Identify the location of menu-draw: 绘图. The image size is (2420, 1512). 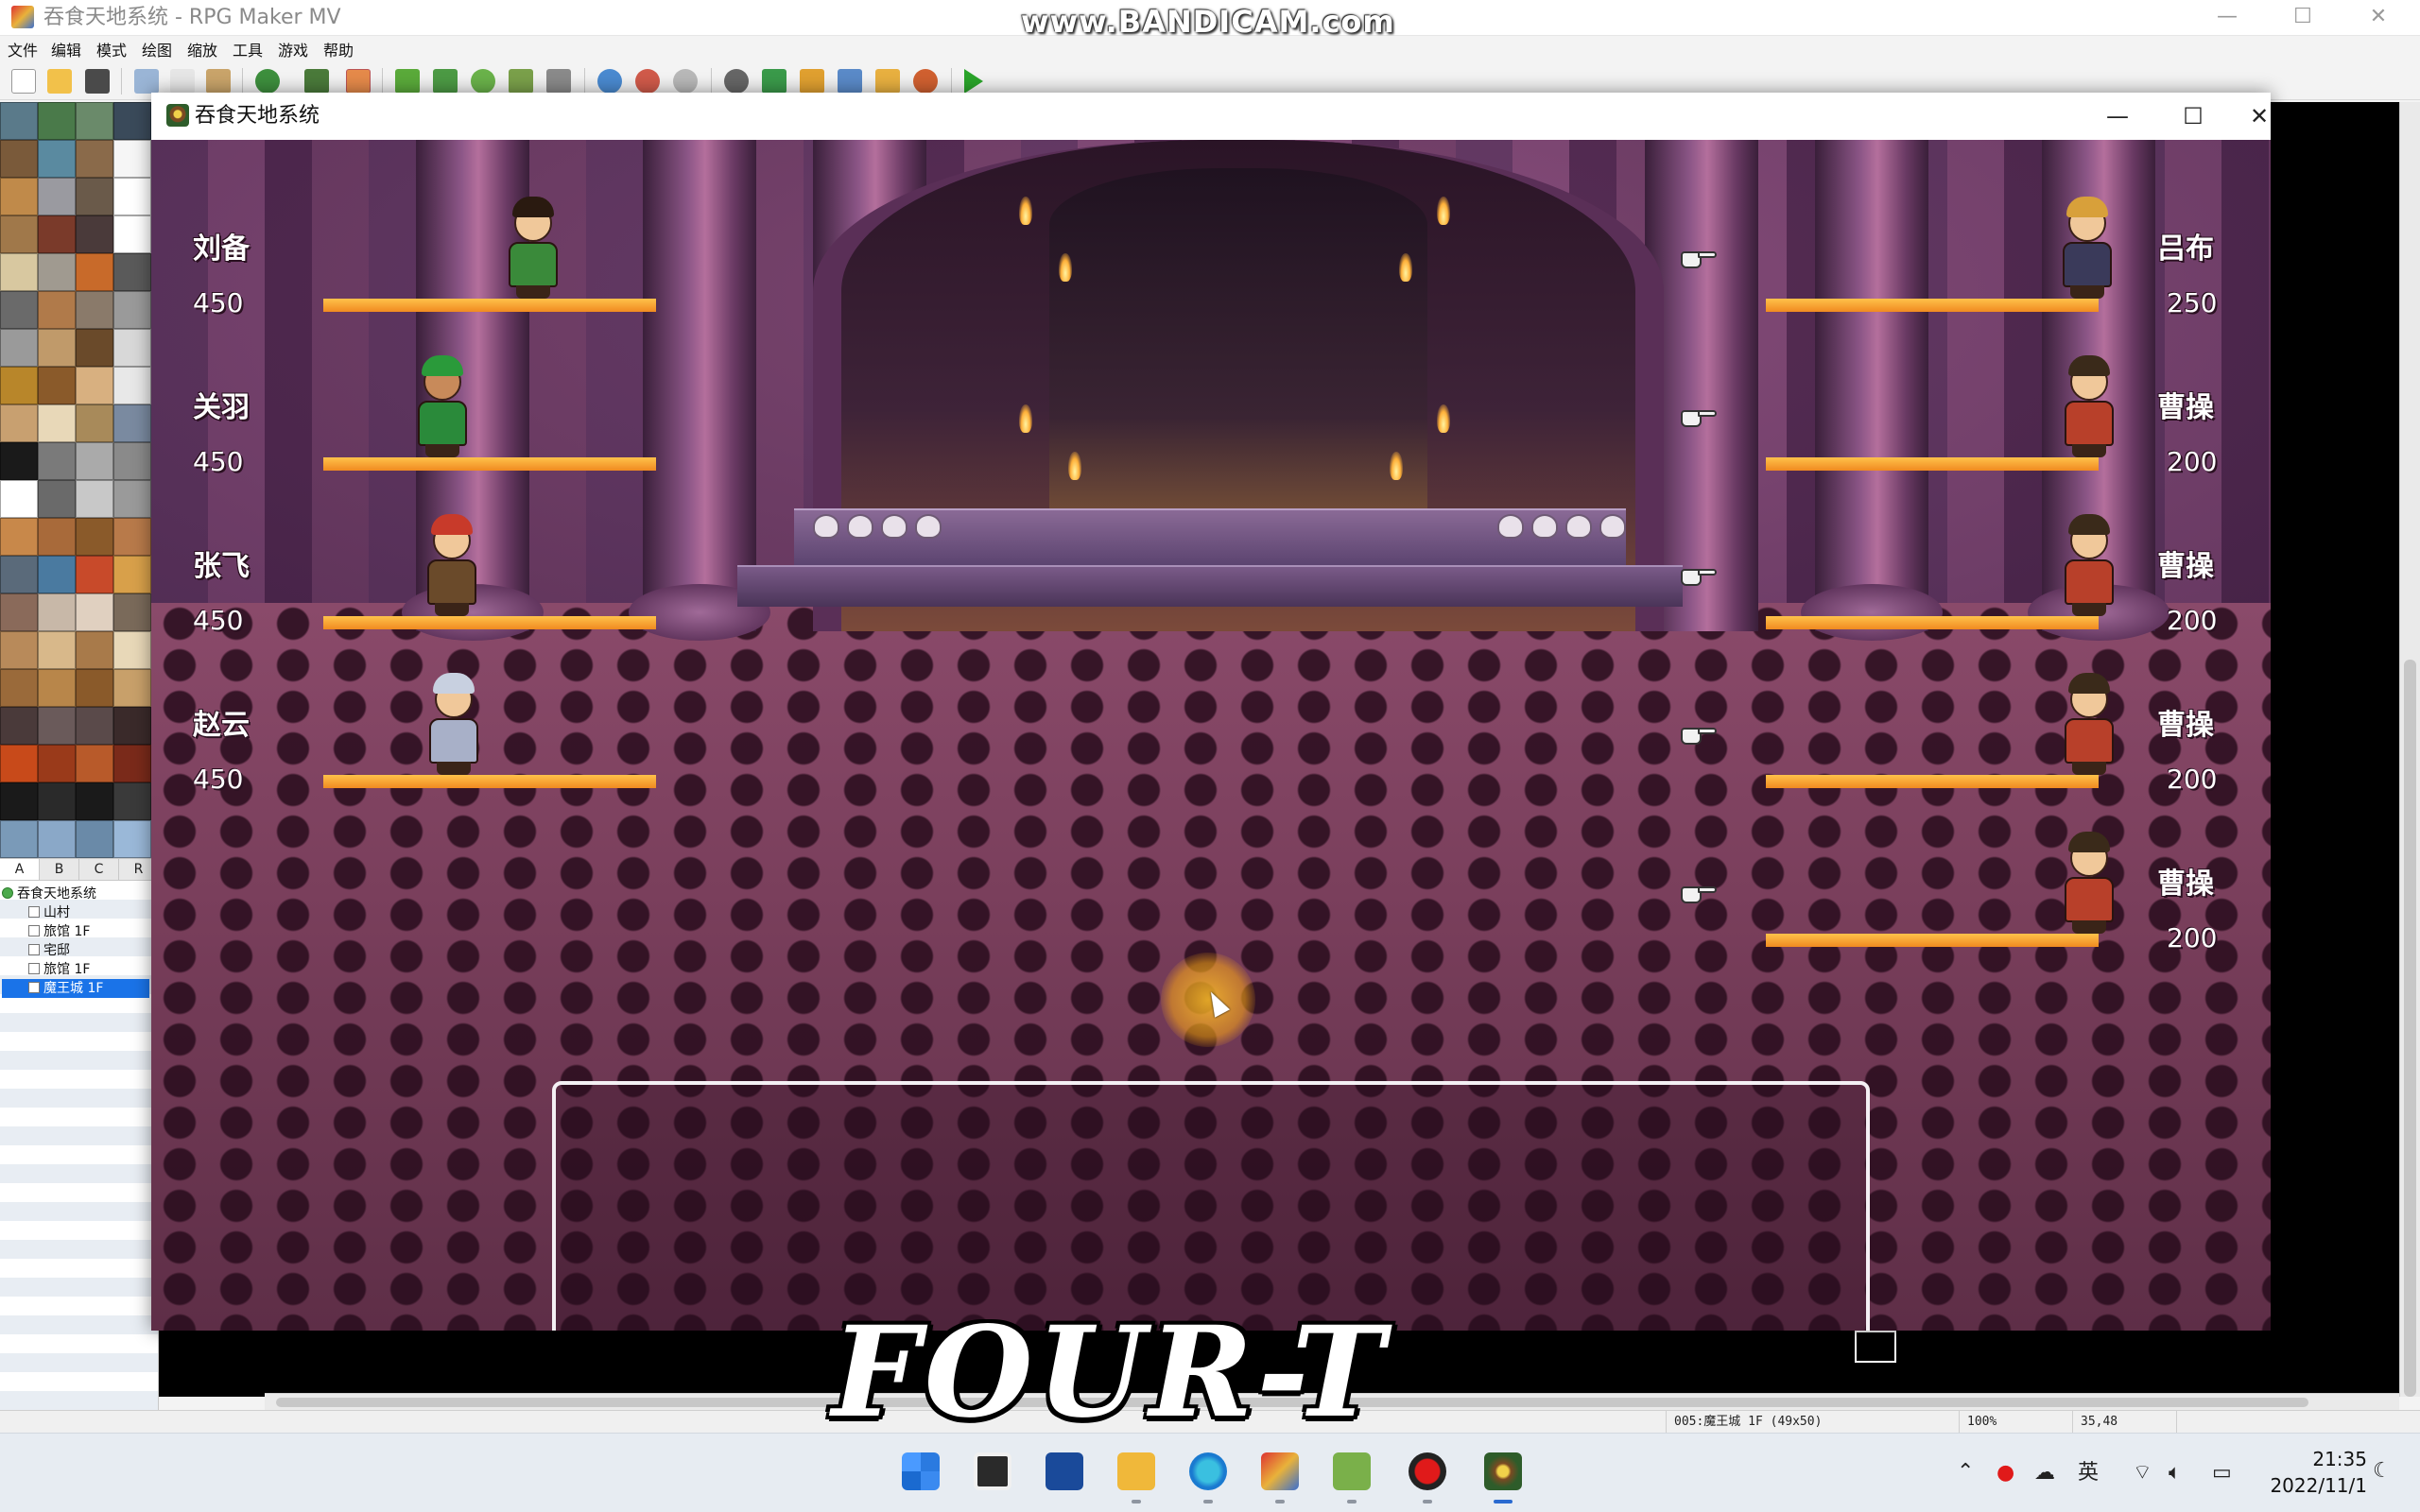
(157, 51).